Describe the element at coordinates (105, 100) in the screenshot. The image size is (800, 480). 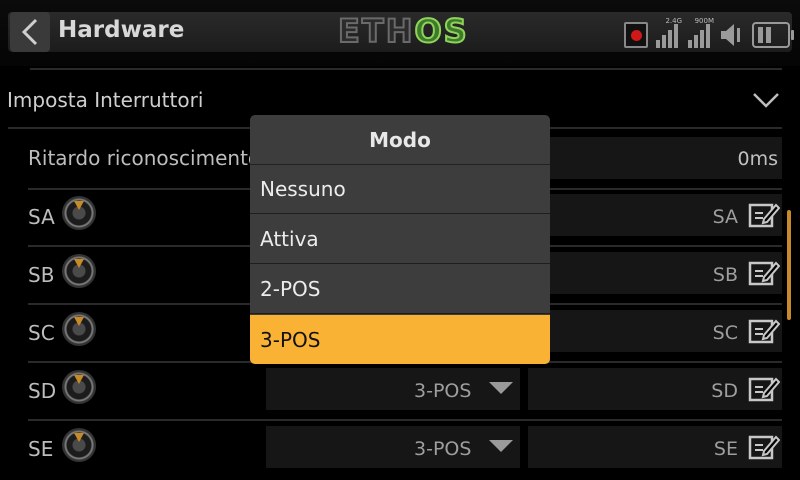
I see `section-header-switch-setup: Imposta Interruttori` at that location.